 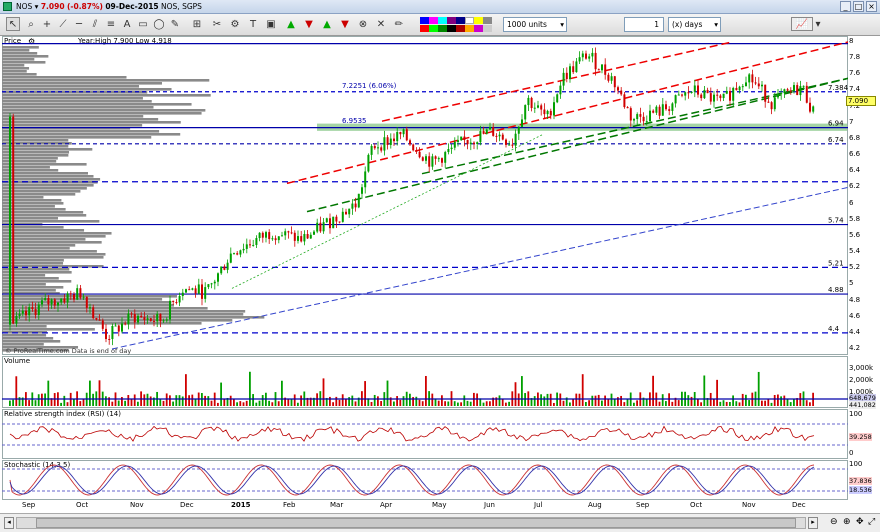 What do you see at coordinates (345, 24) in the screenshot?
I see `down-arrow-icon: ▼` at bounding box center [345, 24].